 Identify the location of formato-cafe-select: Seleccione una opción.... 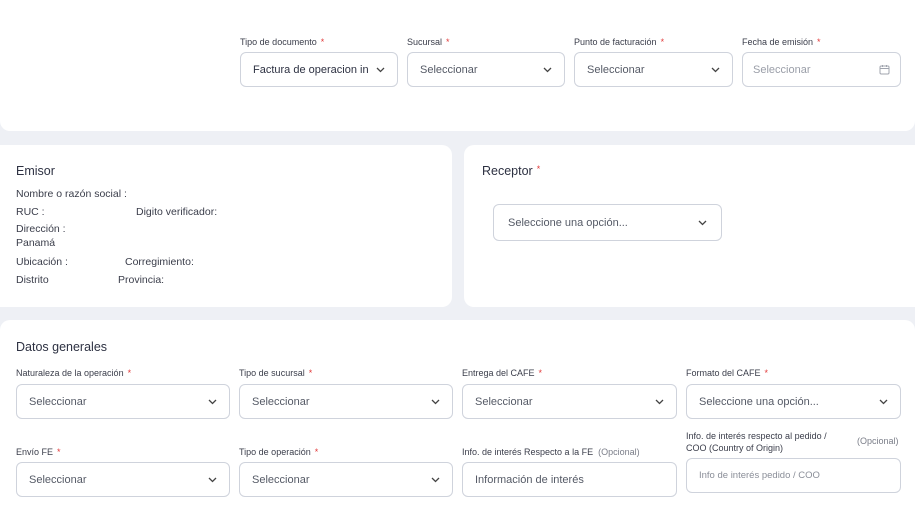
(793, 401).